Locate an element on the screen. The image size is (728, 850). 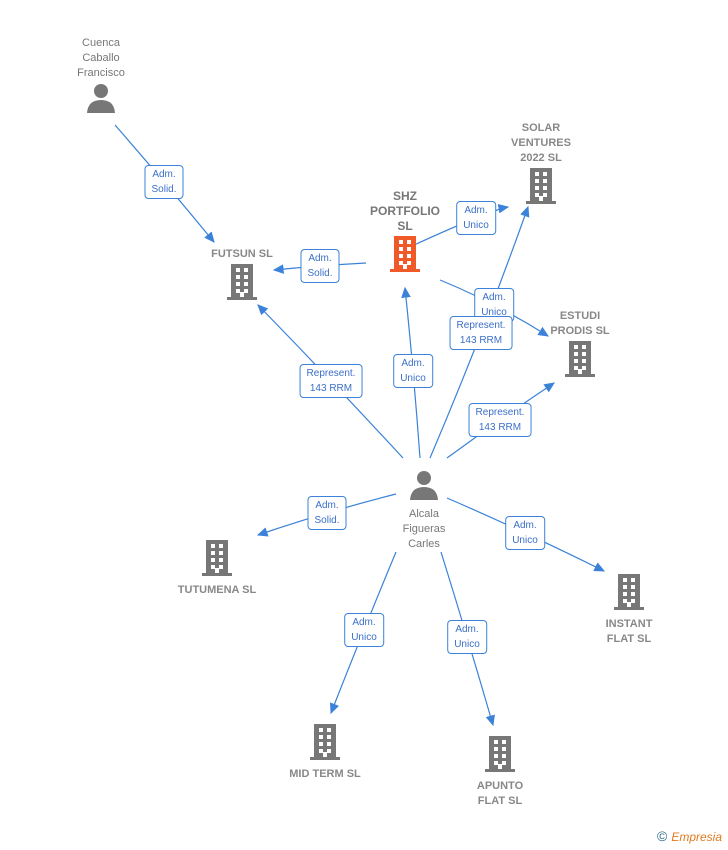
node-label: SOLAR VENTURES 2022 SL is located at coordinates (541, 143).